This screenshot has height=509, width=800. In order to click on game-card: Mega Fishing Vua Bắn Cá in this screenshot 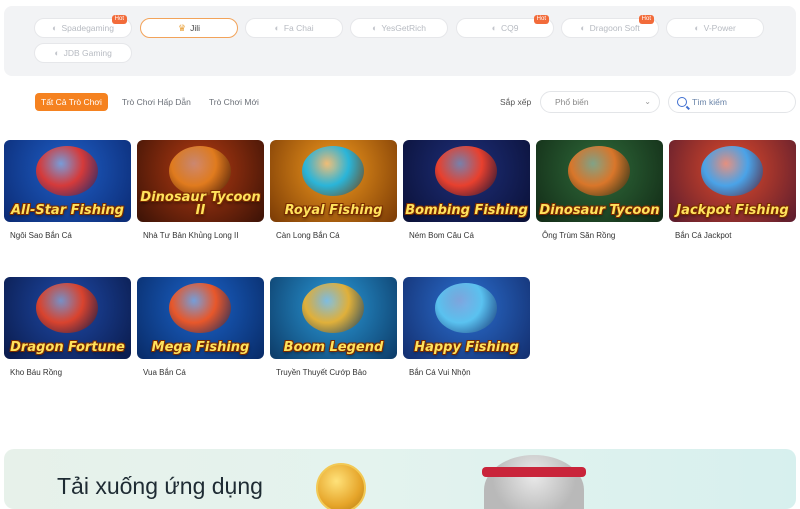, I will do `click(200, 327)`.